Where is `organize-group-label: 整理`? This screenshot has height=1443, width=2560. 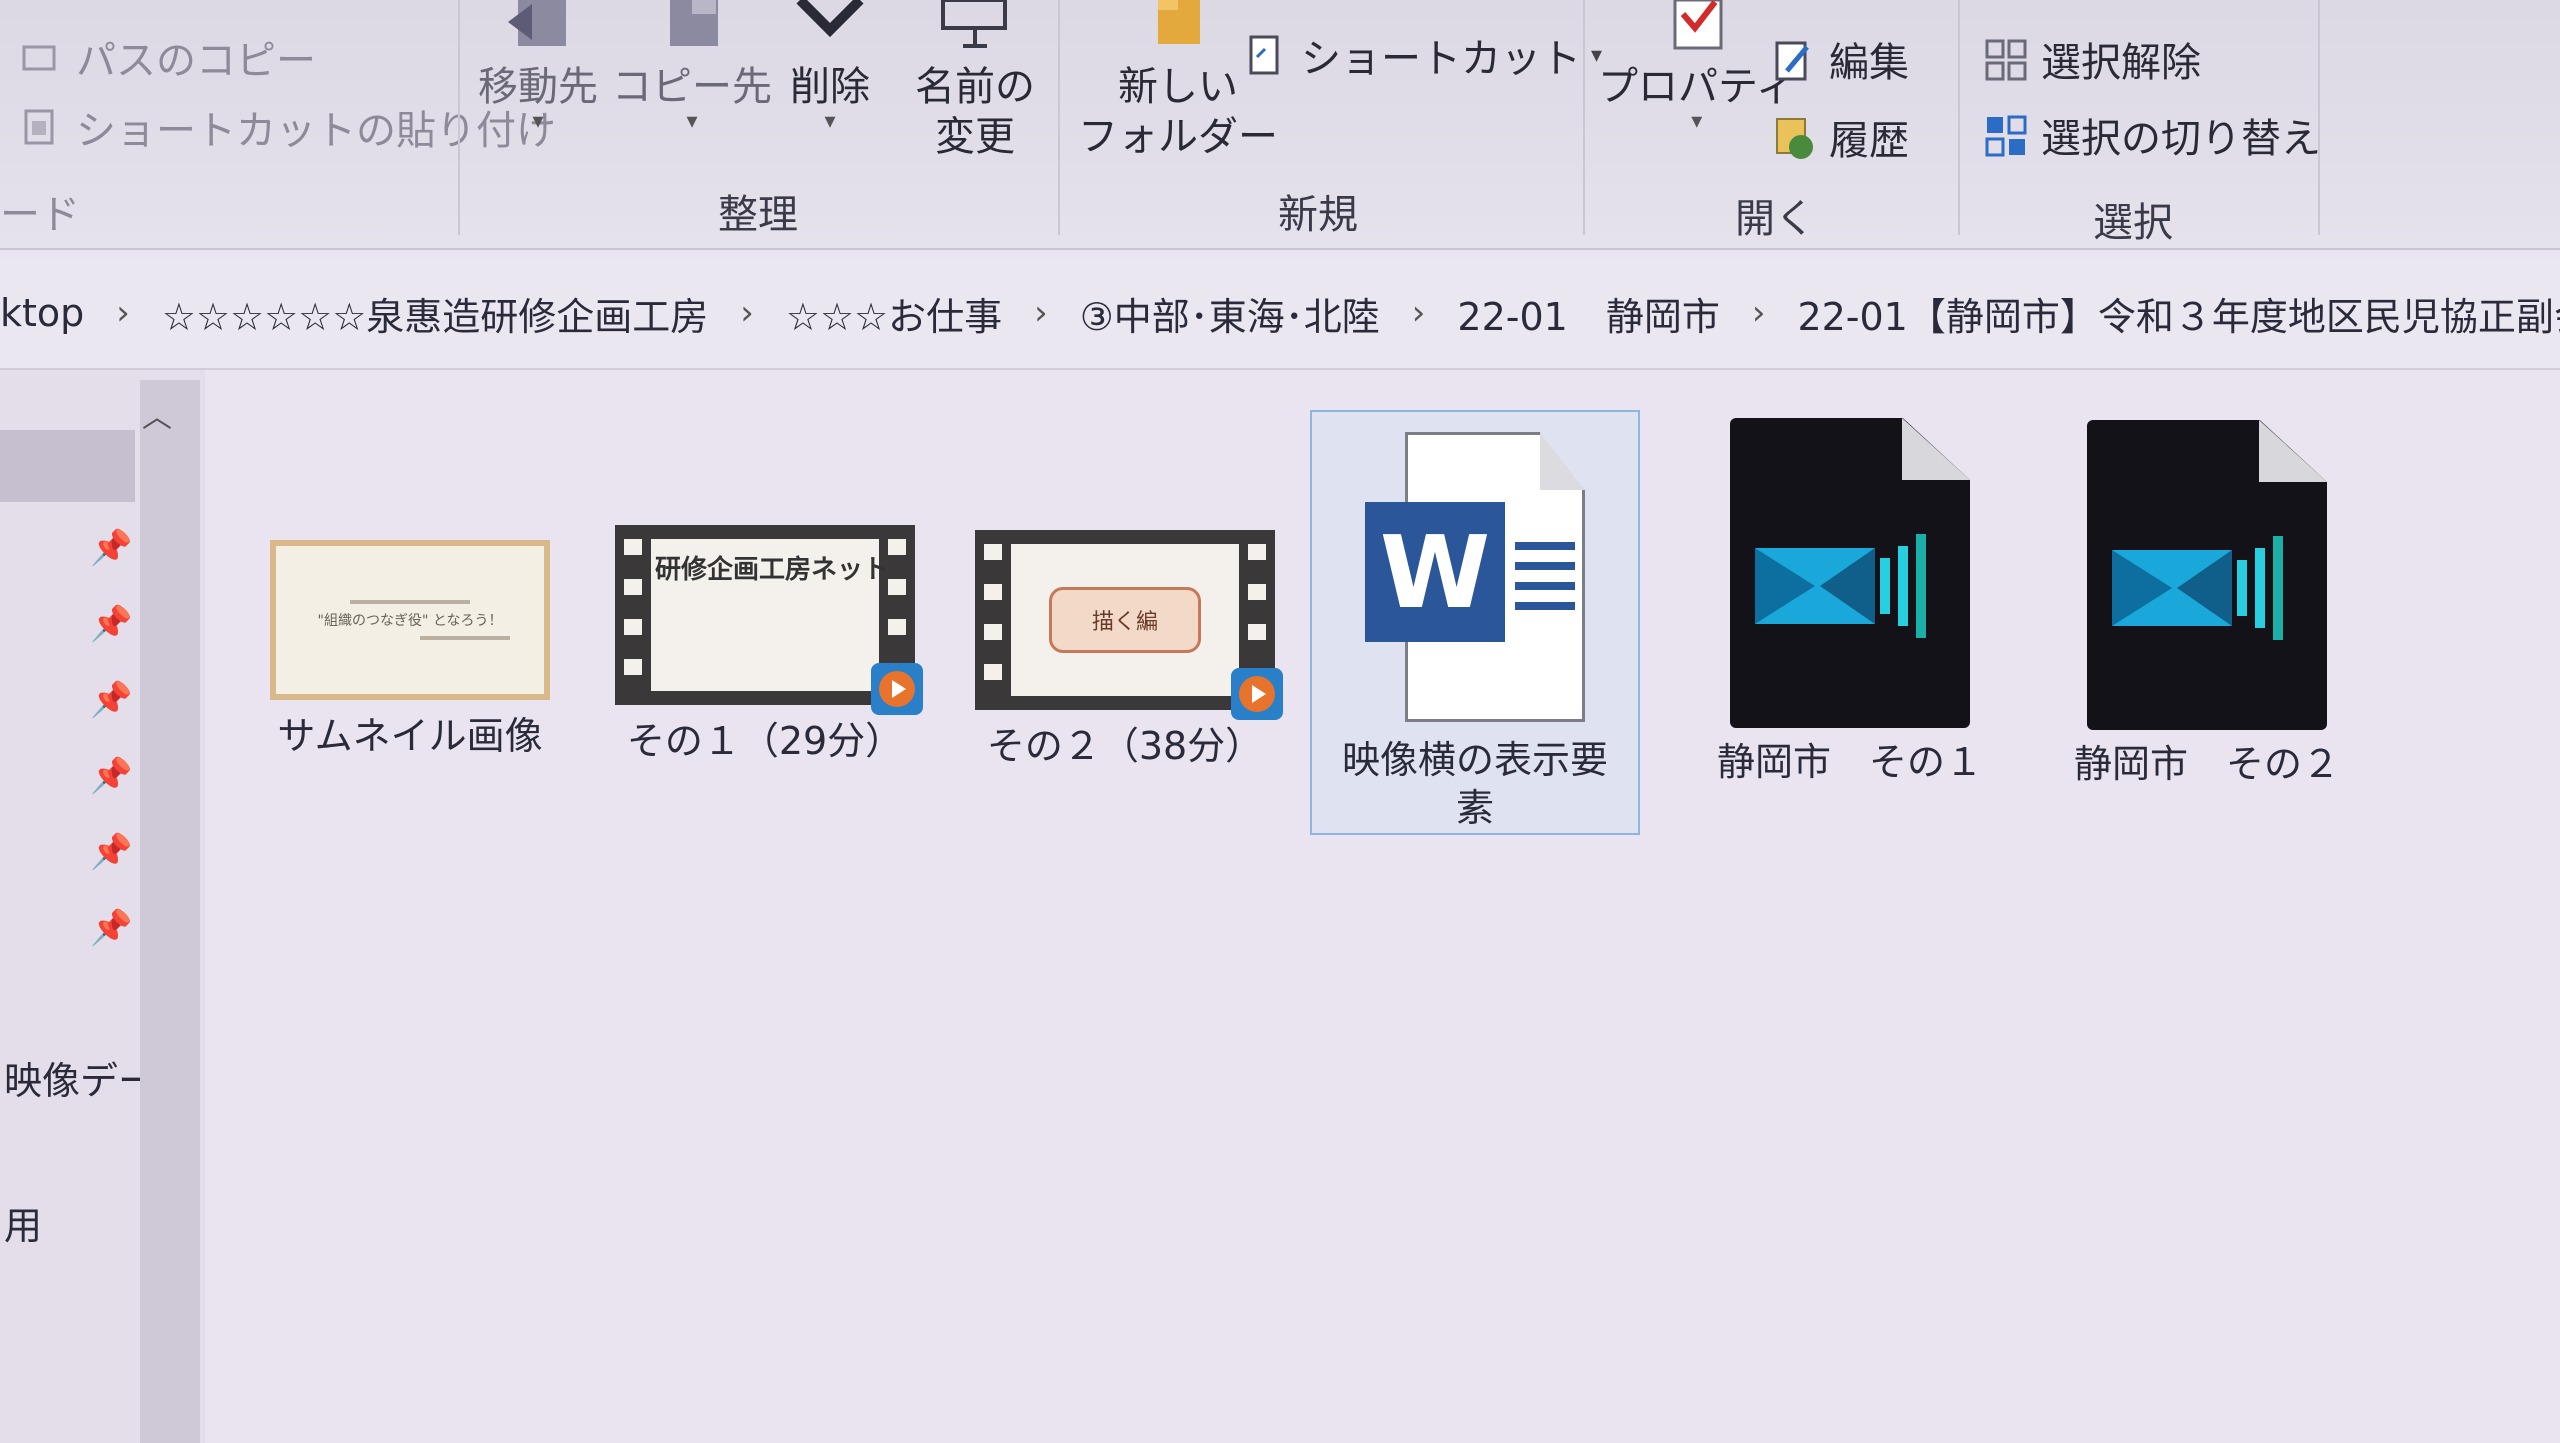 organize-group-label: 整理 is located at coordinates (758, 215).